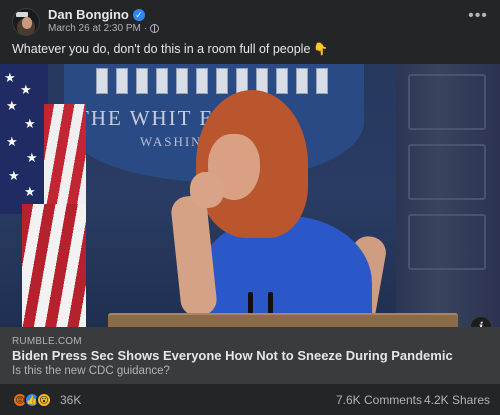  I want to click on more-options-icon: •••, so click(478, 18).